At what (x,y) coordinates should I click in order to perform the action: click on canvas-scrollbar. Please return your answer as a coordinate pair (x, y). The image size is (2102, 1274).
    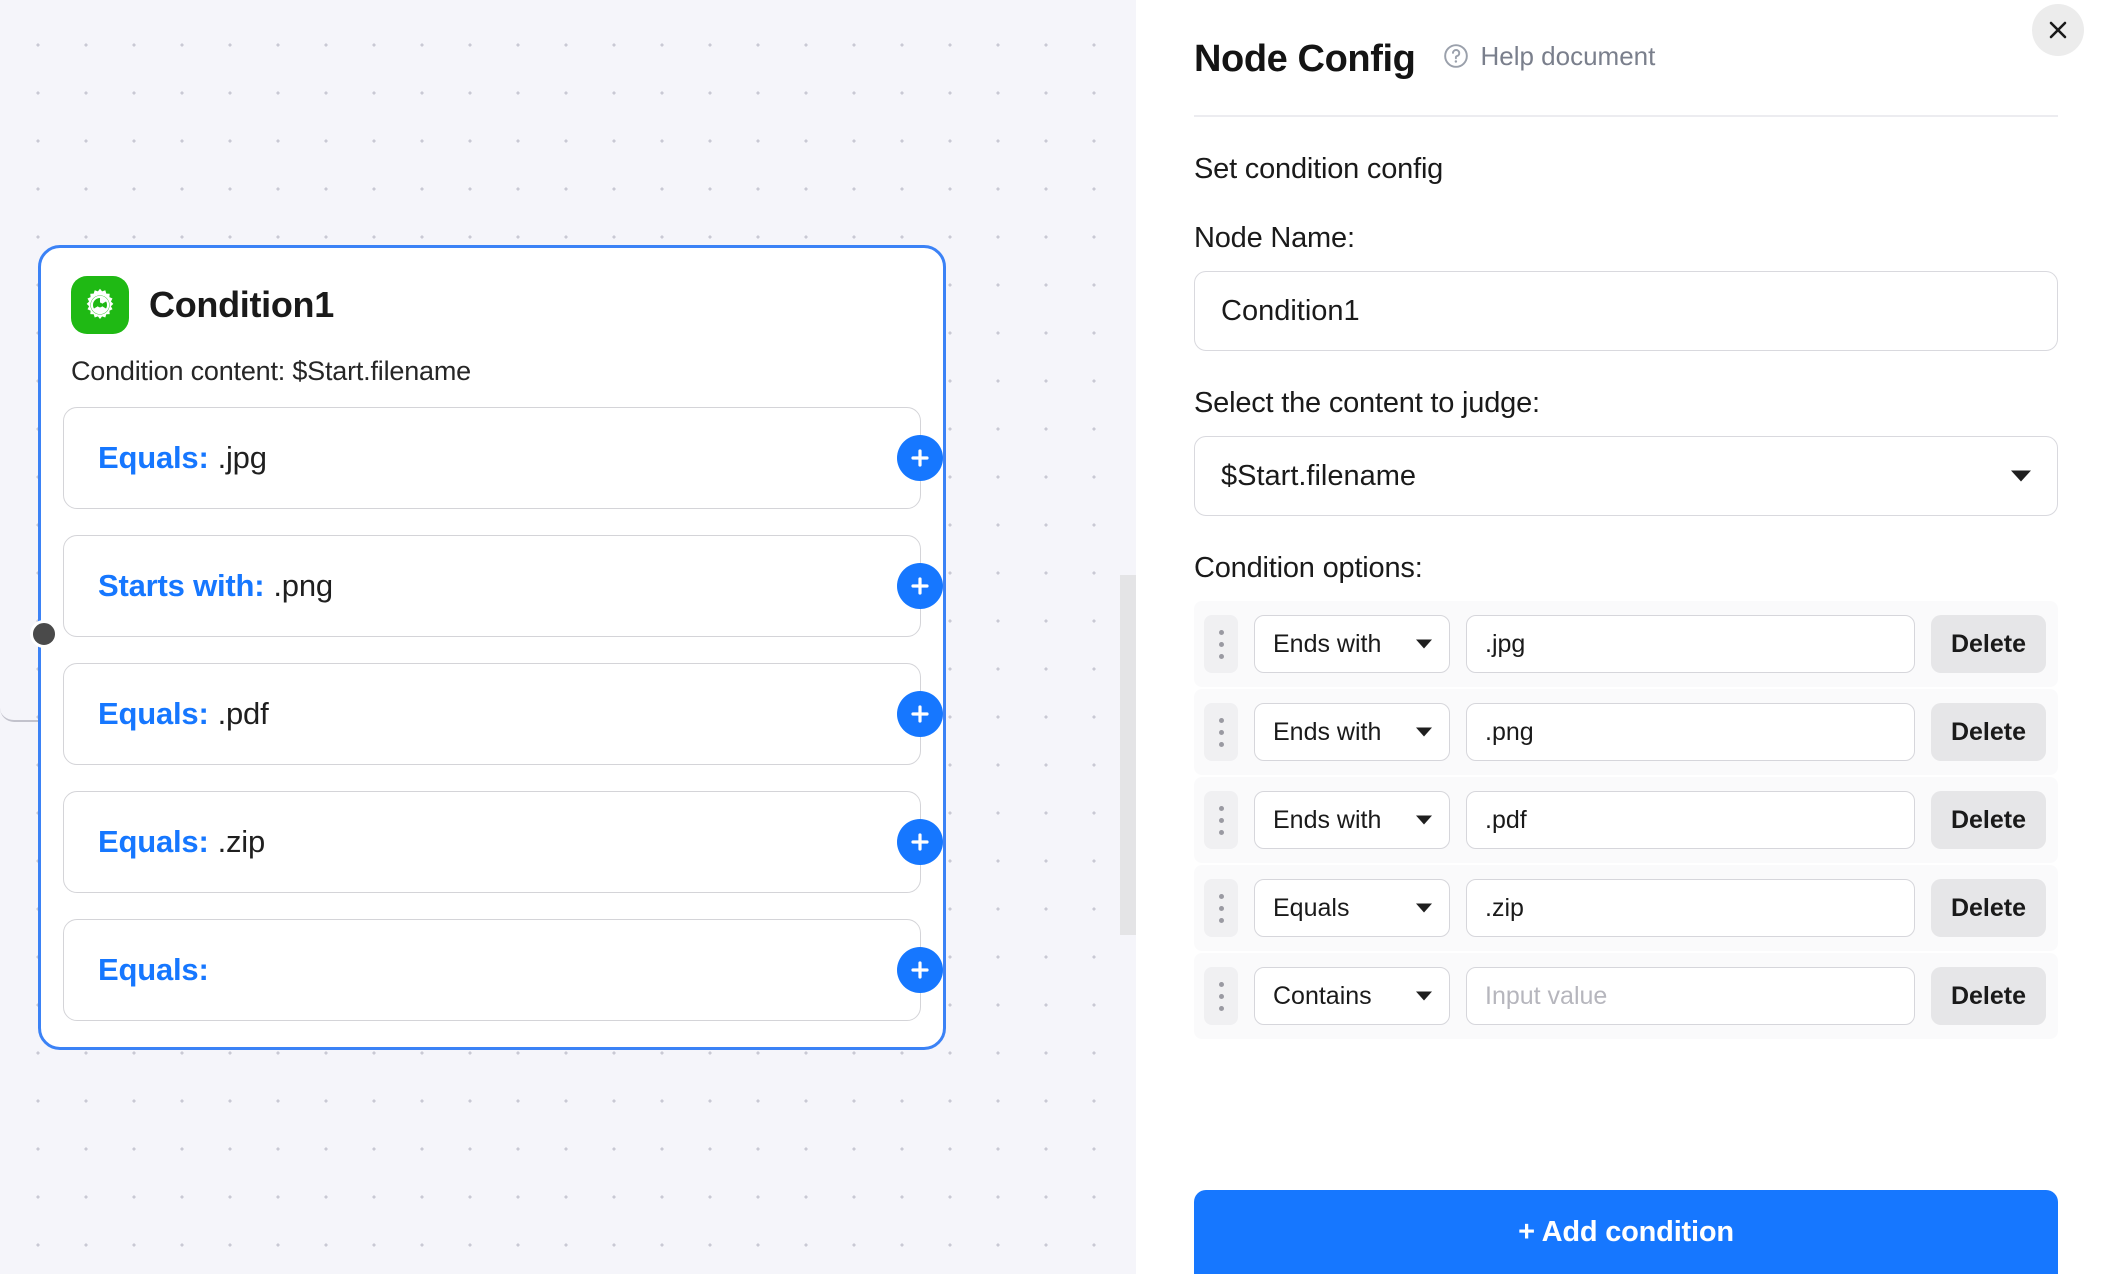
    Looking at the image, I should click on (1128, 637).